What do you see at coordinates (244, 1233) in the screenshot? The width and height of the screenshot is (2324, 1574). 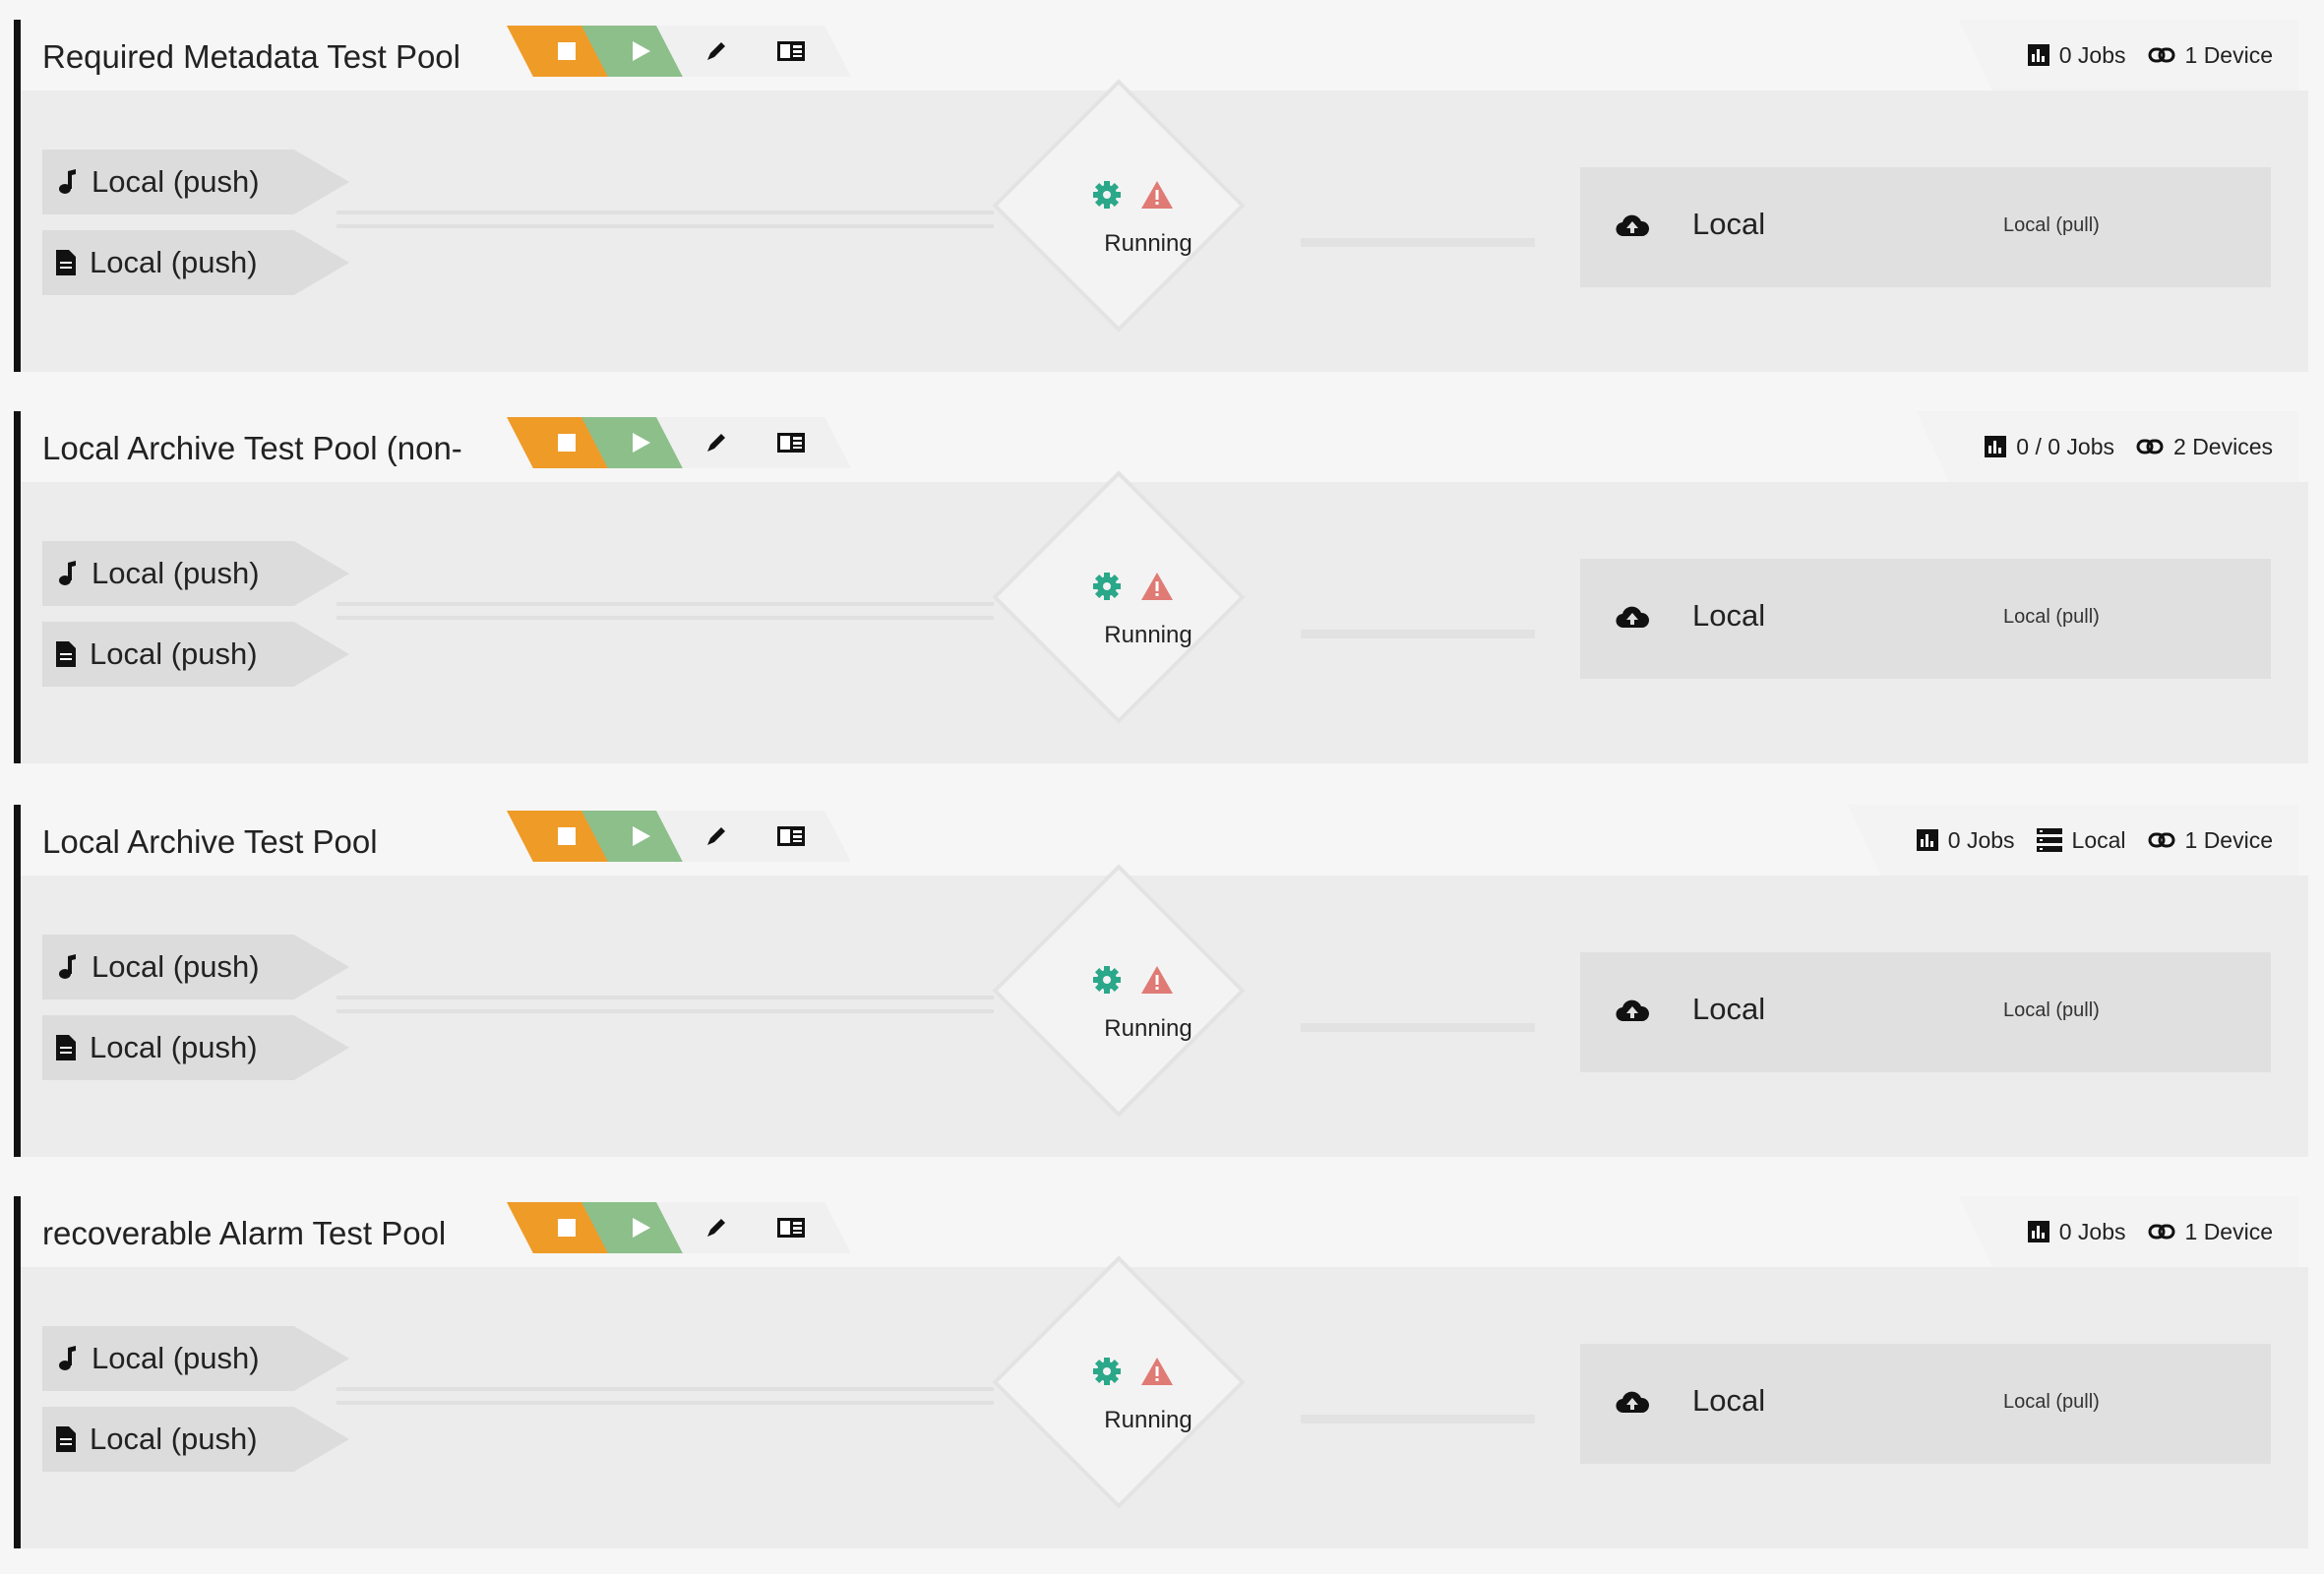 I see `pool-title: recoverable Alarm Test Pool` at bounding box center [244, 1233].